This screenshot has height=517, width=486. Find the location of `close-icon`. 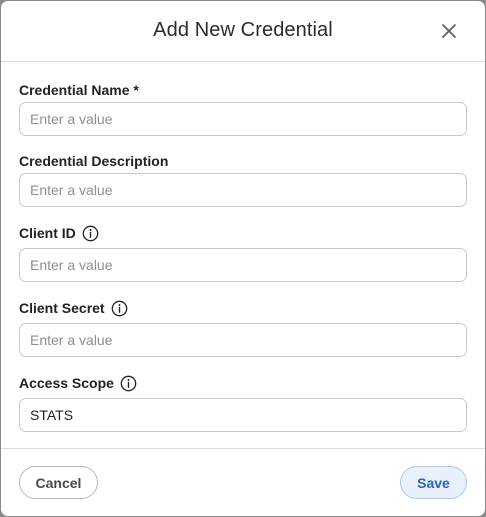

close-icon is located at coordinates (449, 31).